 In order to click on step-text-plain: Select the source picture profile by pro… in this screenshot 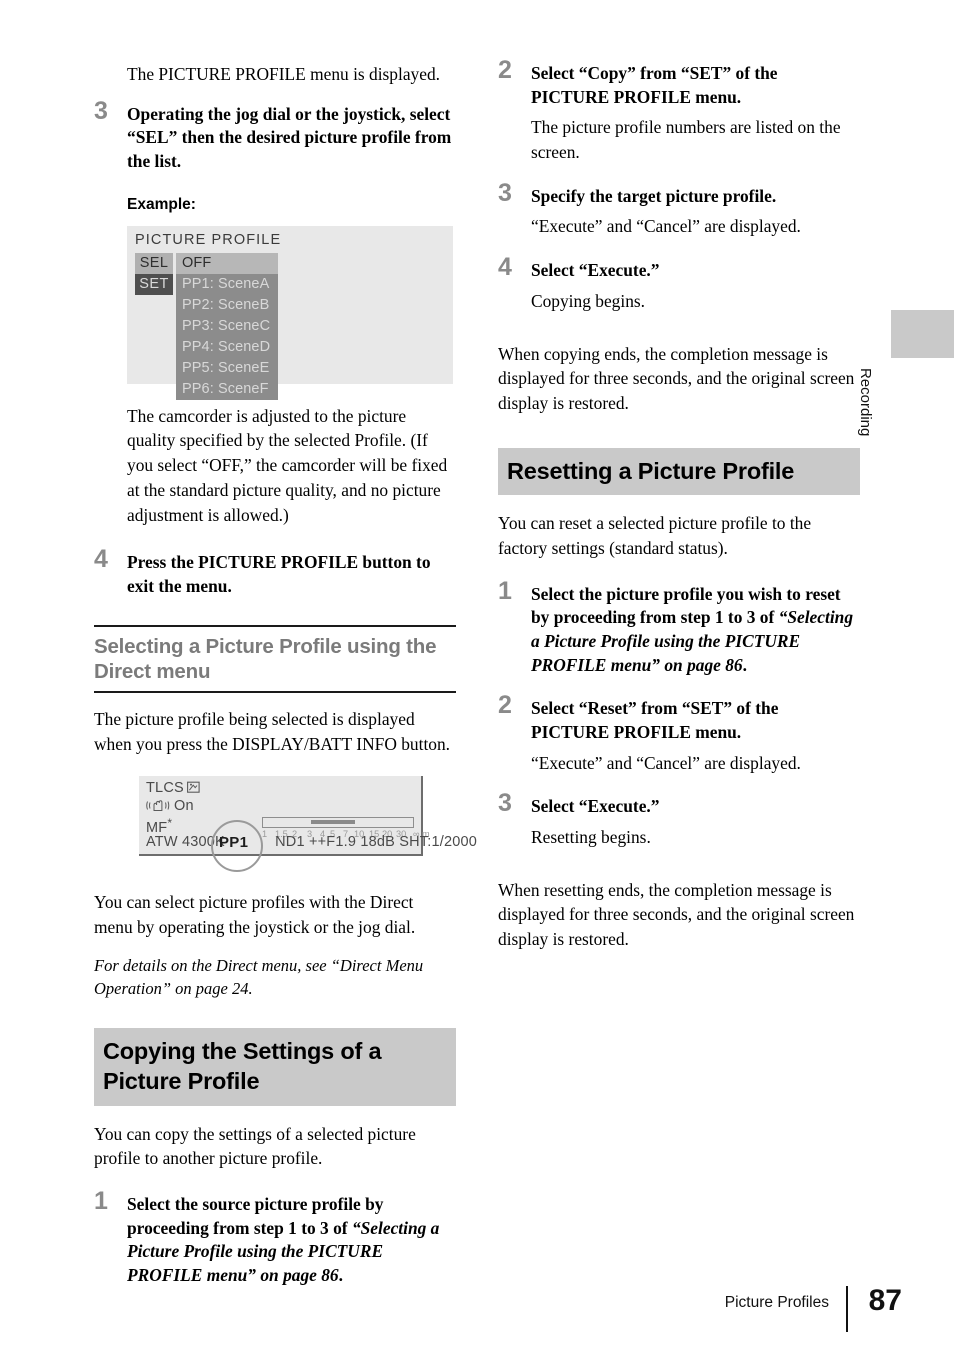, I will do `click(255, 1216)`.